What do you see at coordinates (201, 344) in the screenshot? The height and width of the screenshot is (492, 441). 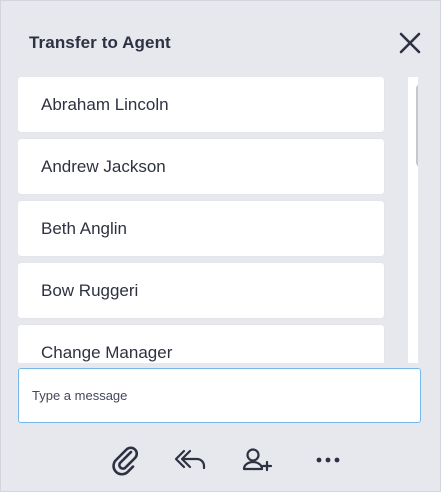 I see `agent-item: Change Manager` at bounding box center [201, 344].